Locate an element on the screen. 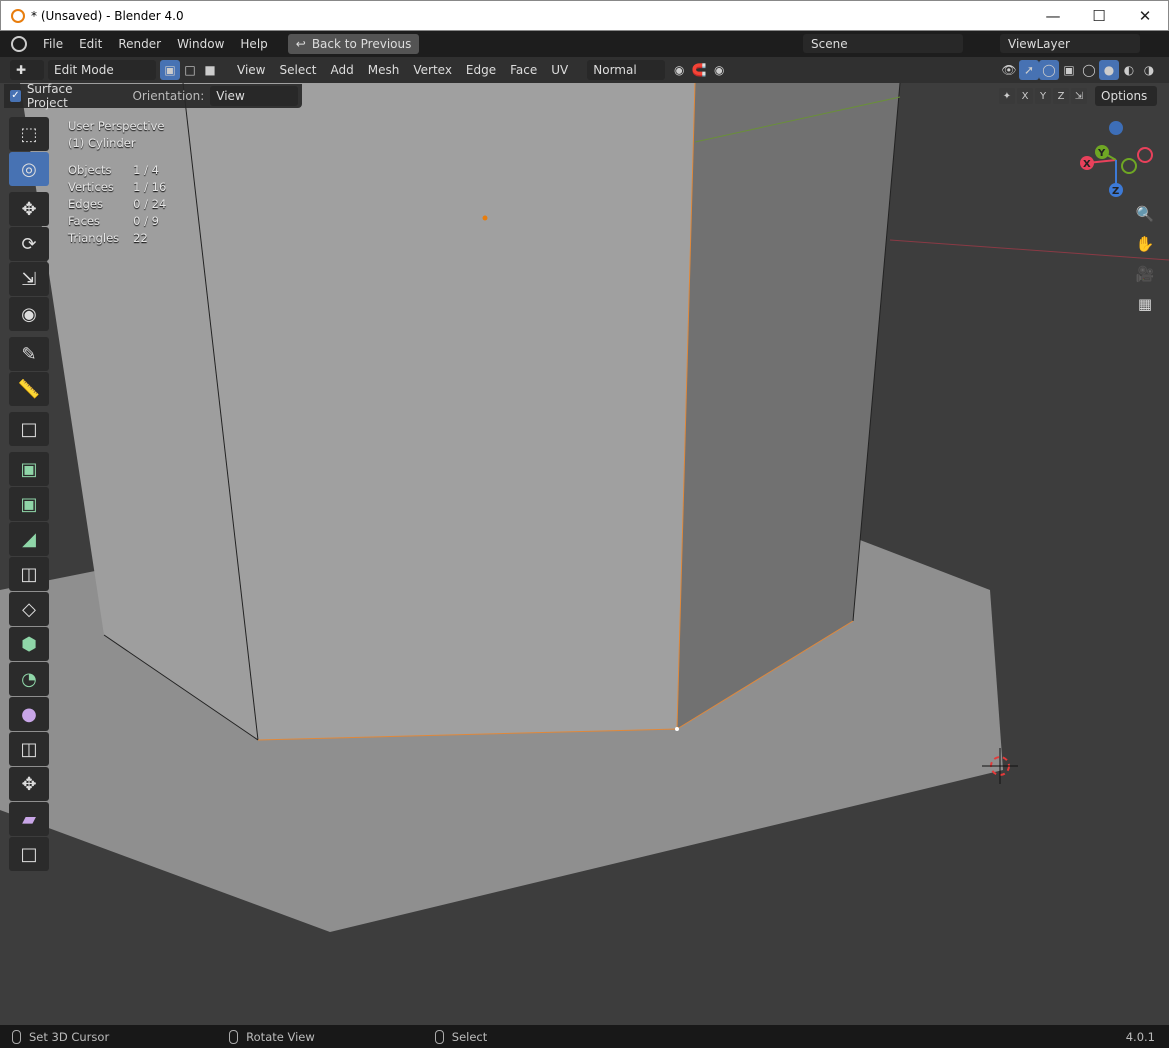 The height and width of the screenshot is (1048, 1169). shear-tool: ▰ is located at coordinates (29, 819).